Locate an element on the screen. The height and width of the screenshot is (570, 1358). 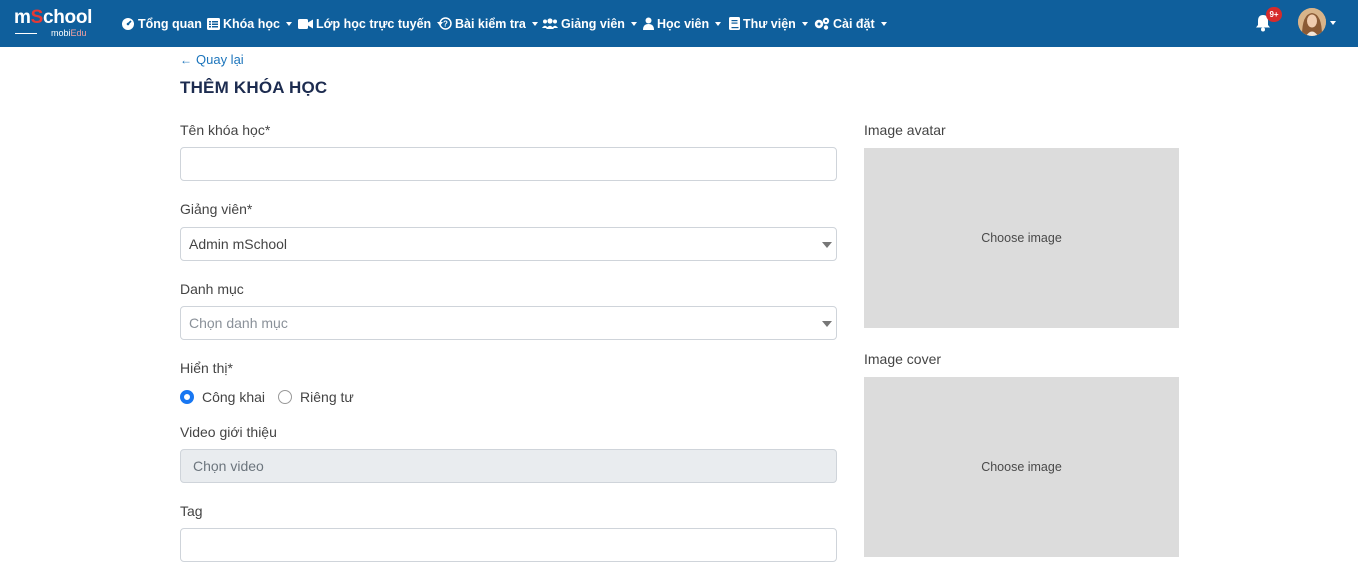
intro-video-label: Video giới thiệu is located at coordinates (228, 432).